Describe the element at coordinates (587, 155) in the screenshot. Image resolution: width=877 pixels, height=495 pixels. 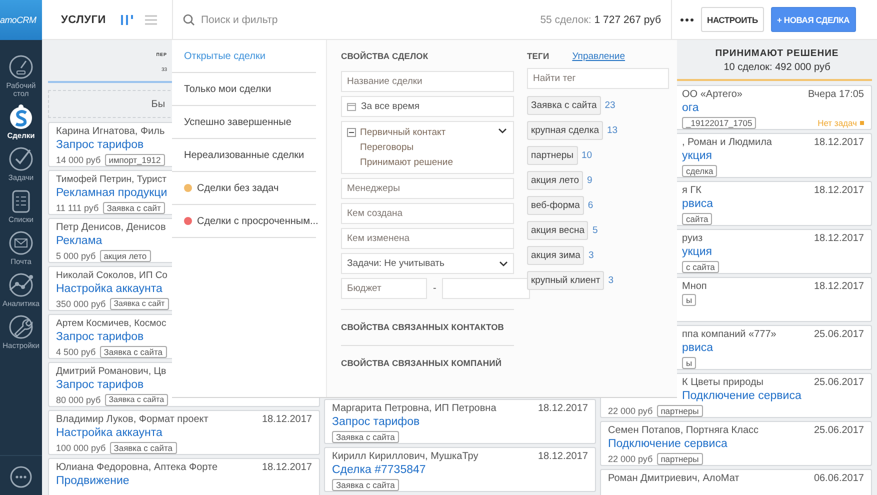
I see `tag-count: 10` at that location.